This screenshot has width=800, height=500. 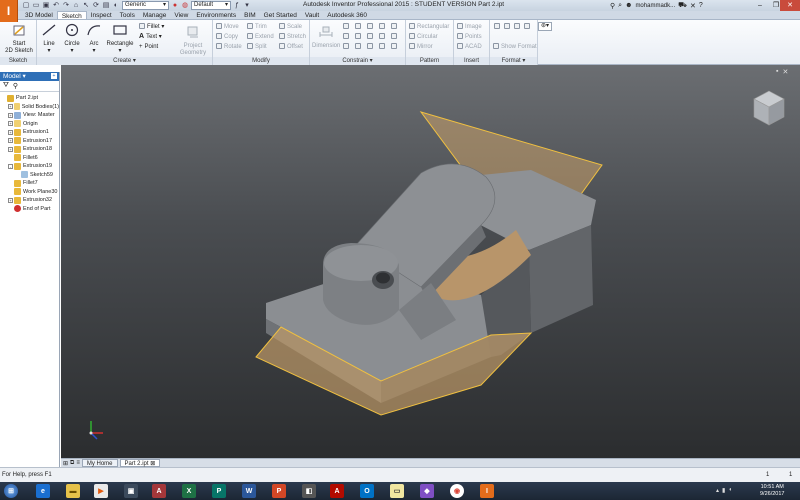 I want to click on viewport-close-icon: ✕, so click(x=785, y=72).